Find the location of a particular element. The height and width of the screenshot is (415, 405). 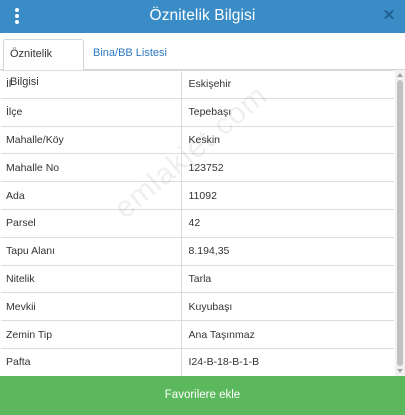

attribute-key: Zemin Tip is located at coordinates (91, 334).